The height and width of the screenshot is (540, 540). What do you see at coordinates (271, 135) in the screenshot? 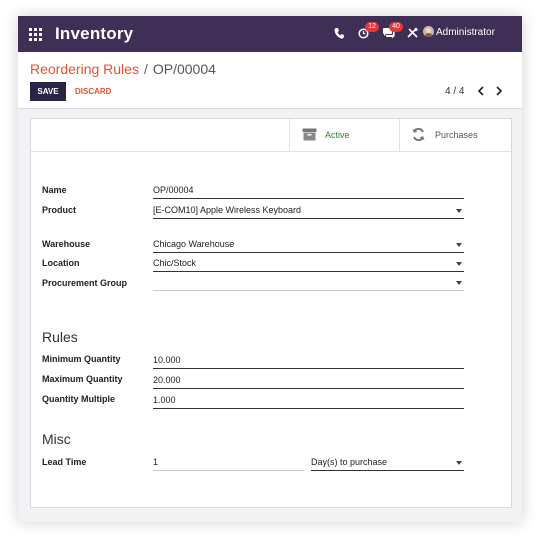
I see `smart-button-box: Active Purchases` at bounding box center [271, 135].